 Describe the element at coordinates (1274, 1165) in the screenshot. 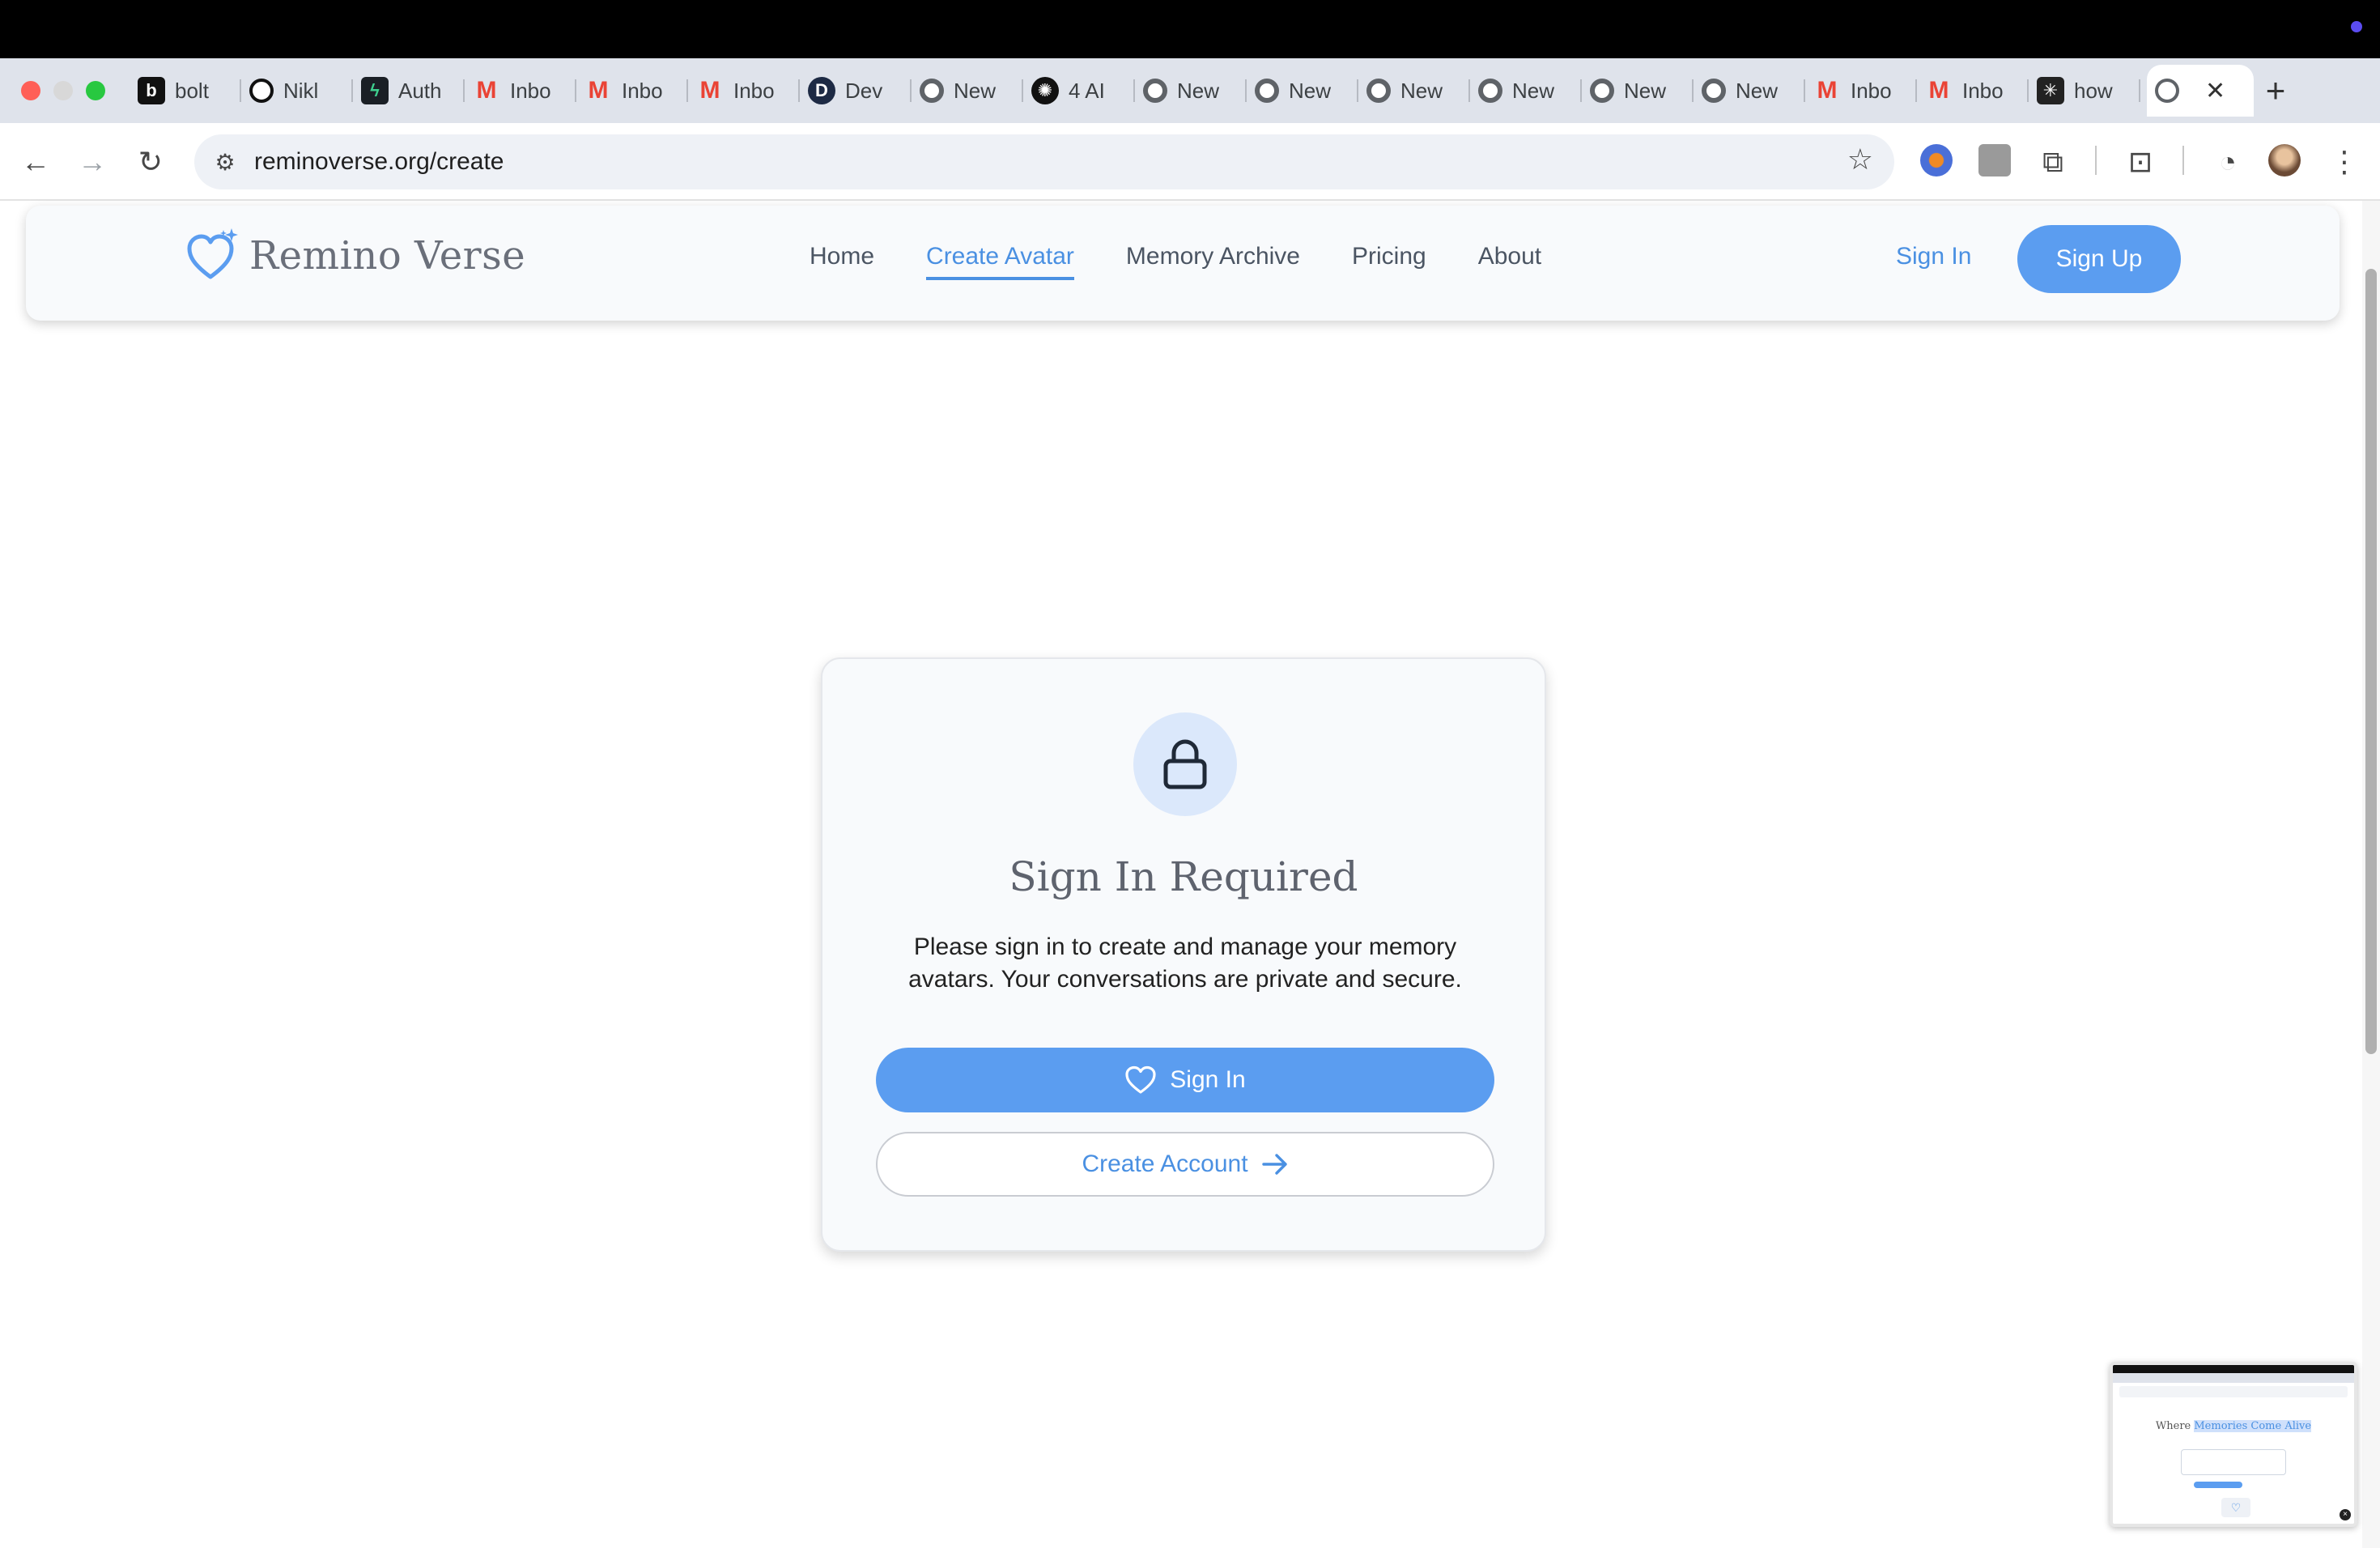

I see `arrow-right-icon` at that location.